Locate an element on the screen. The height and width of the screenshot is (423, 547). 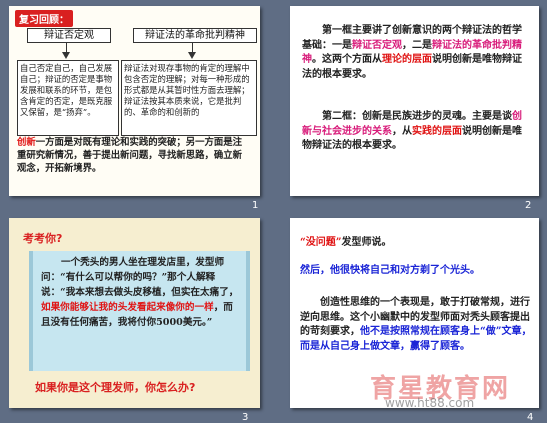
para1-highlight-negation: 辩证否定观 is located at coordinates (377, 45).